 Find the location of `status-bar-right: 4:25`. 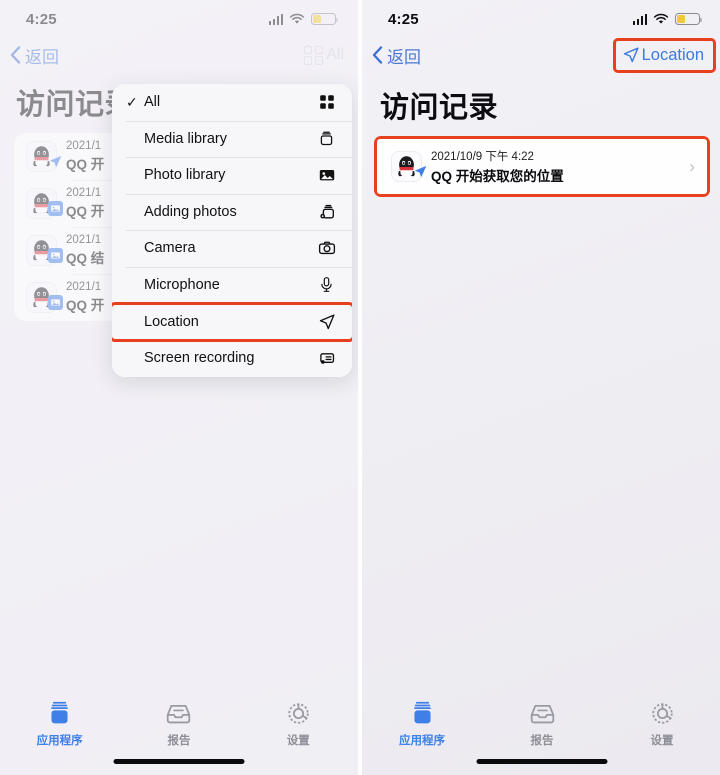

status-bar-right: 4:25 is located at coordinates (541, 17).